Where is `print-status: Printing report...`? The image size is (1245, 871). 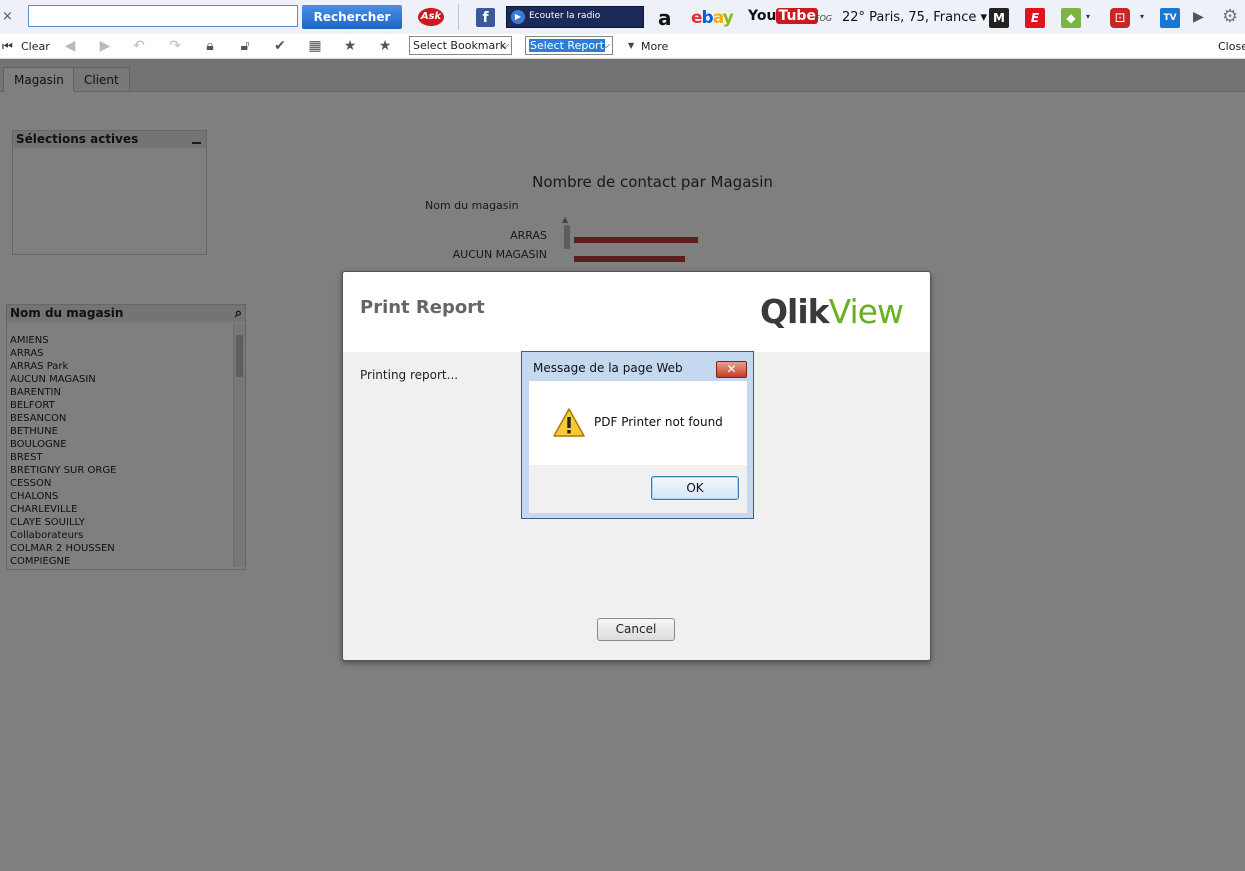
print-status: Printing report... is located at coordinates (409, 375).